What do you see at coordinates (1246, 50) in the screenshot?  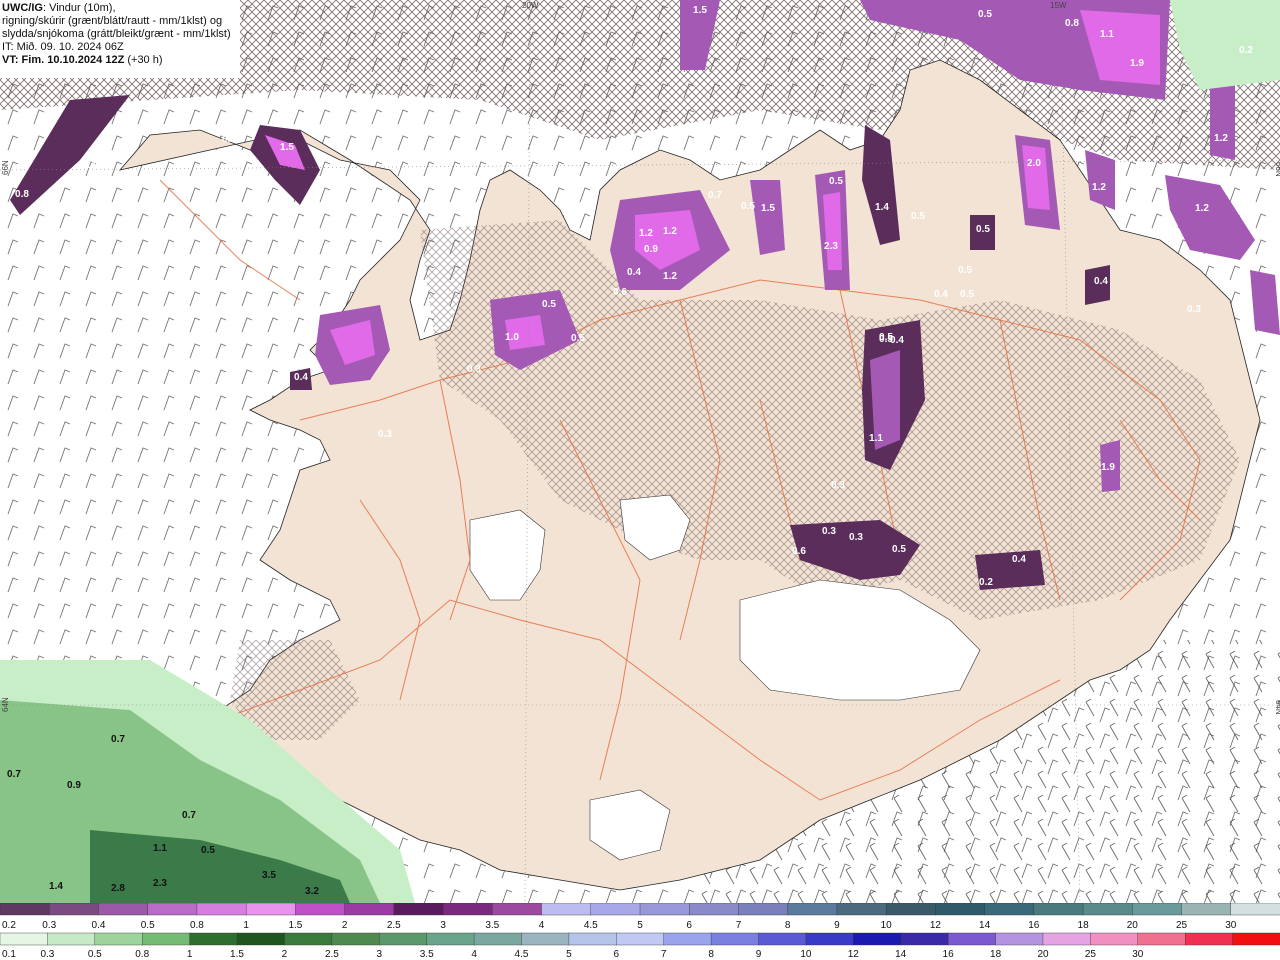 I see `snow-value-label: 0.2` at bounding box center [1246, 50].